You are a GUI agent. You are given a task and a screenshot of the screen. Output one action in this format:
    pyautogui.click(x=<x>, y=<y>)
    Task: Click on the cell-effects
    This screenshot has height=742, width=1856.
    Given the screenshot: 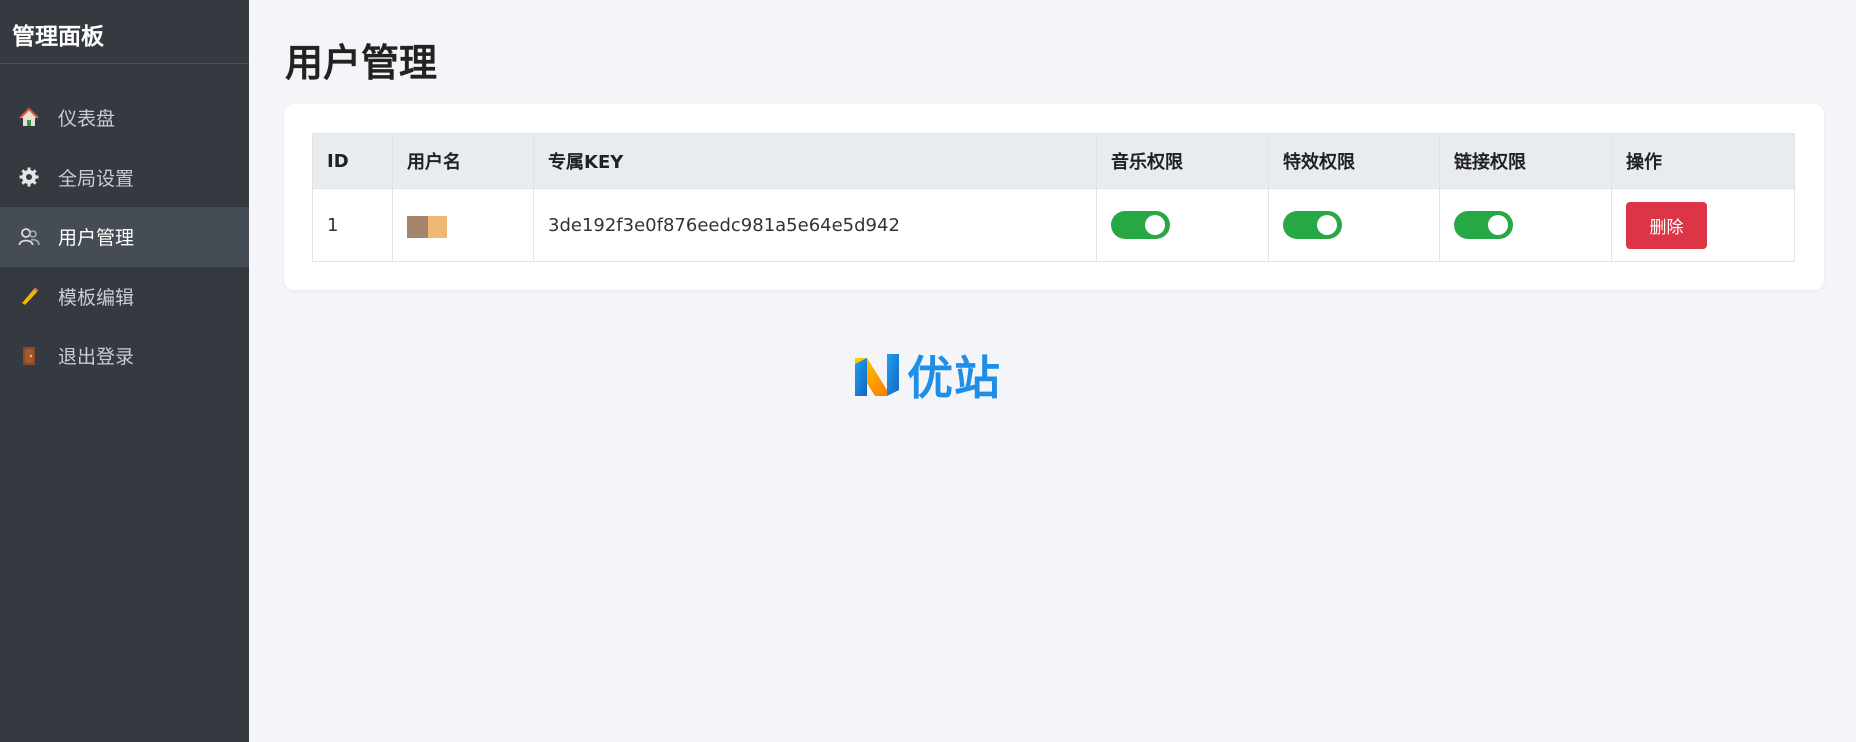 What is the action you would take?
    pyautogui.click(x=1354, y=225)
    